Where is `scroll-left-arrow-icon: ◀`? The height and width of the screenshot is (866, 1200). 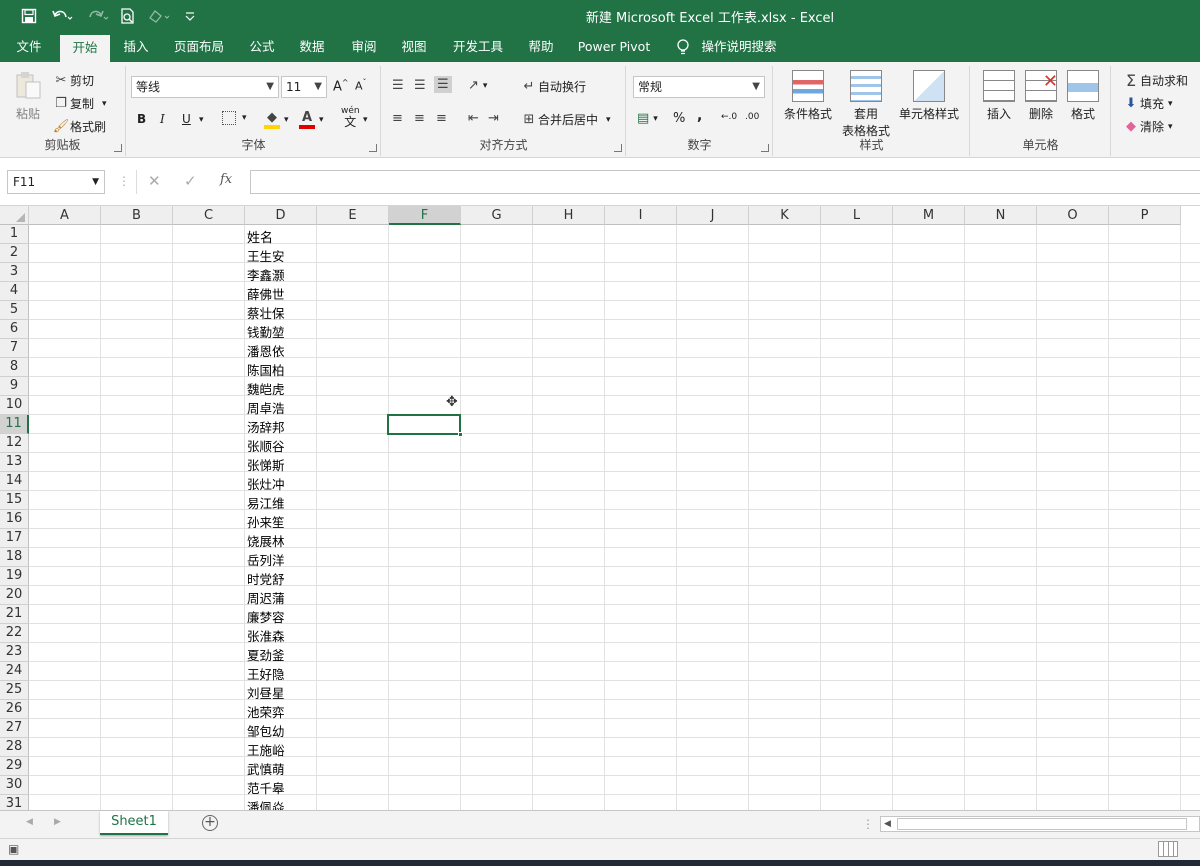 scroll-left-arrow-icon: ◀ is located at coordinates (887, 824).